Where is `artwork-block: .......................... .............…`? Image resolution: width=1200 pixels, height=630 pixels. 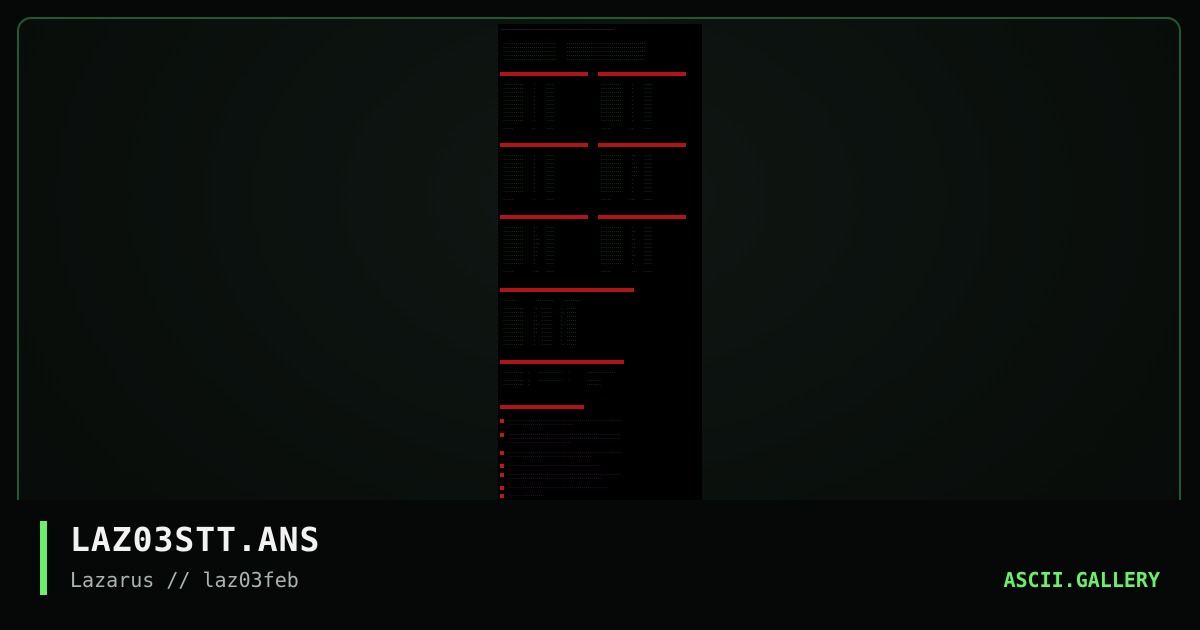 artwork-block: .......................... .............… is located at coordinates (574, 51).